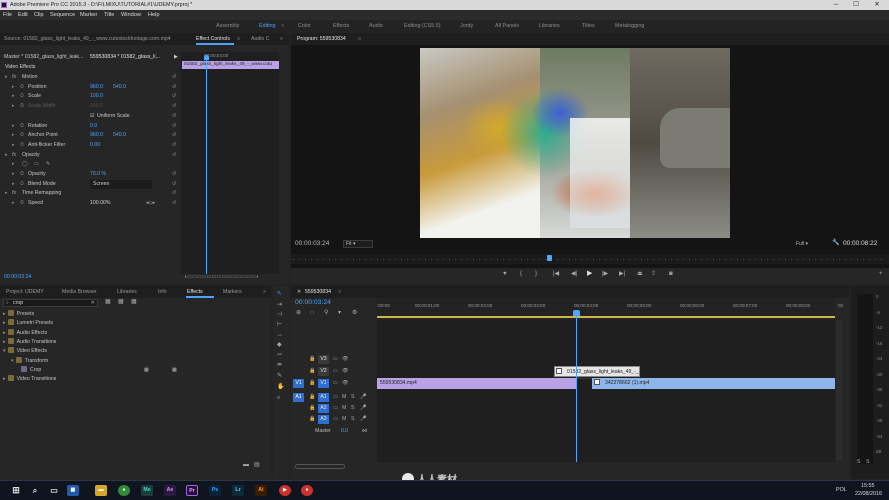 This screenshot has height=500, width=889. What do you see at coordinates (334, 397) in the screenshot?
I see `track-header-a1: A1 🔒 A1 ▭ M S 🎤` at bounding box center [334, 397].